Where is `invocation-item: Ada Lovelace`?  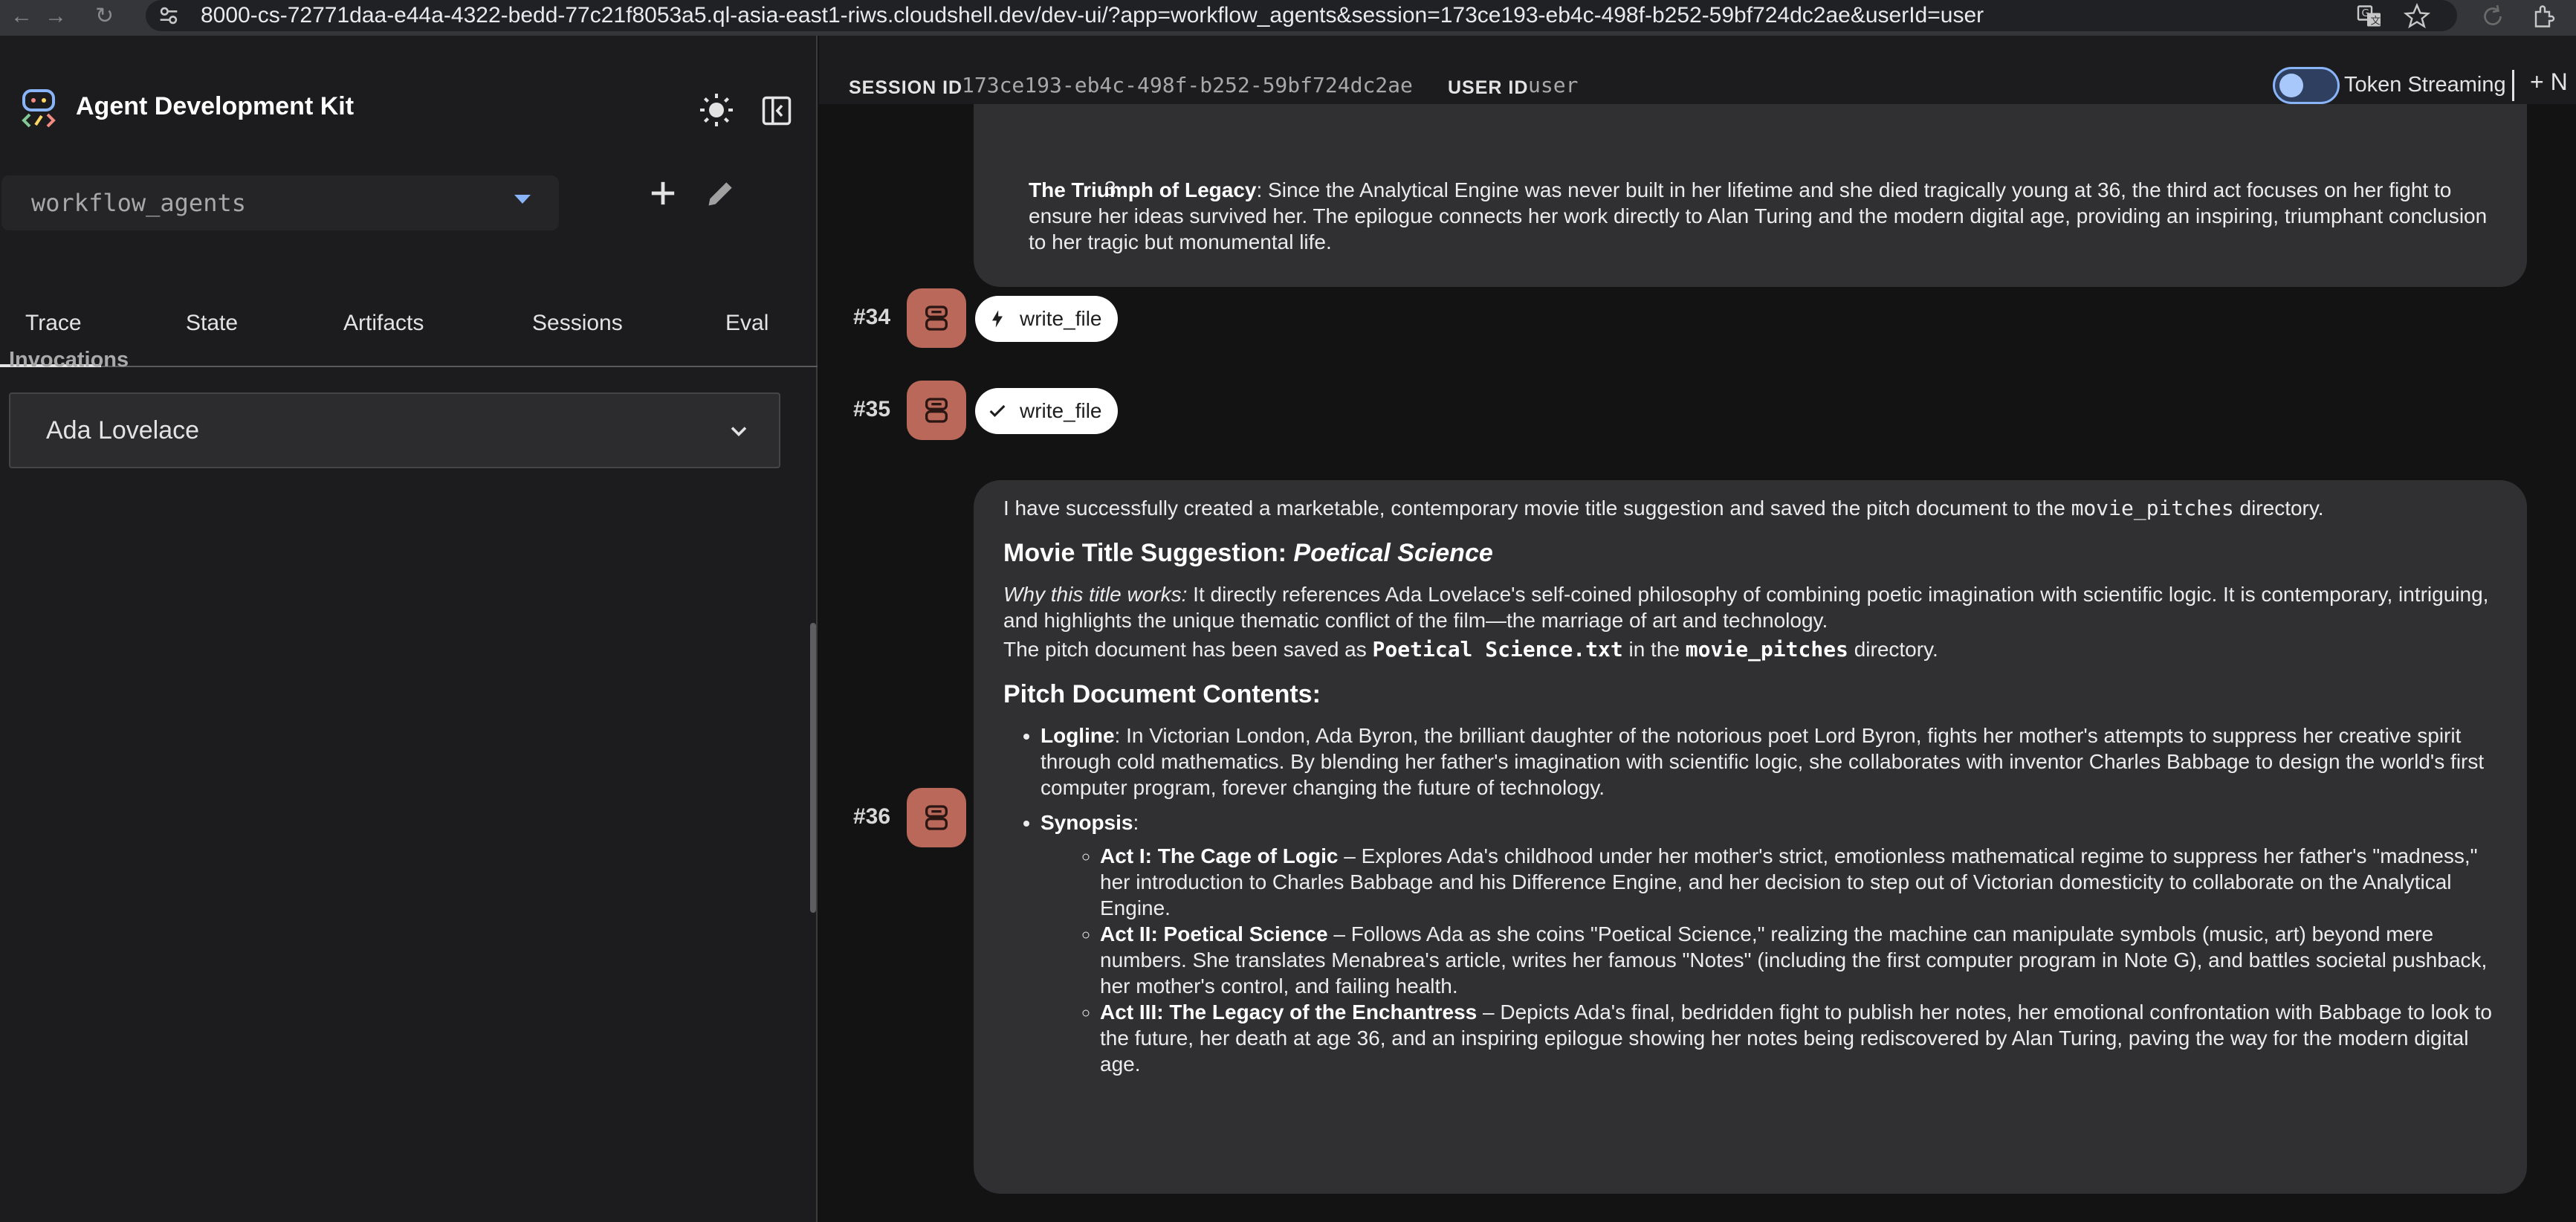
invocation-item: Ada Lovelace is located at coordinates (395, 430).